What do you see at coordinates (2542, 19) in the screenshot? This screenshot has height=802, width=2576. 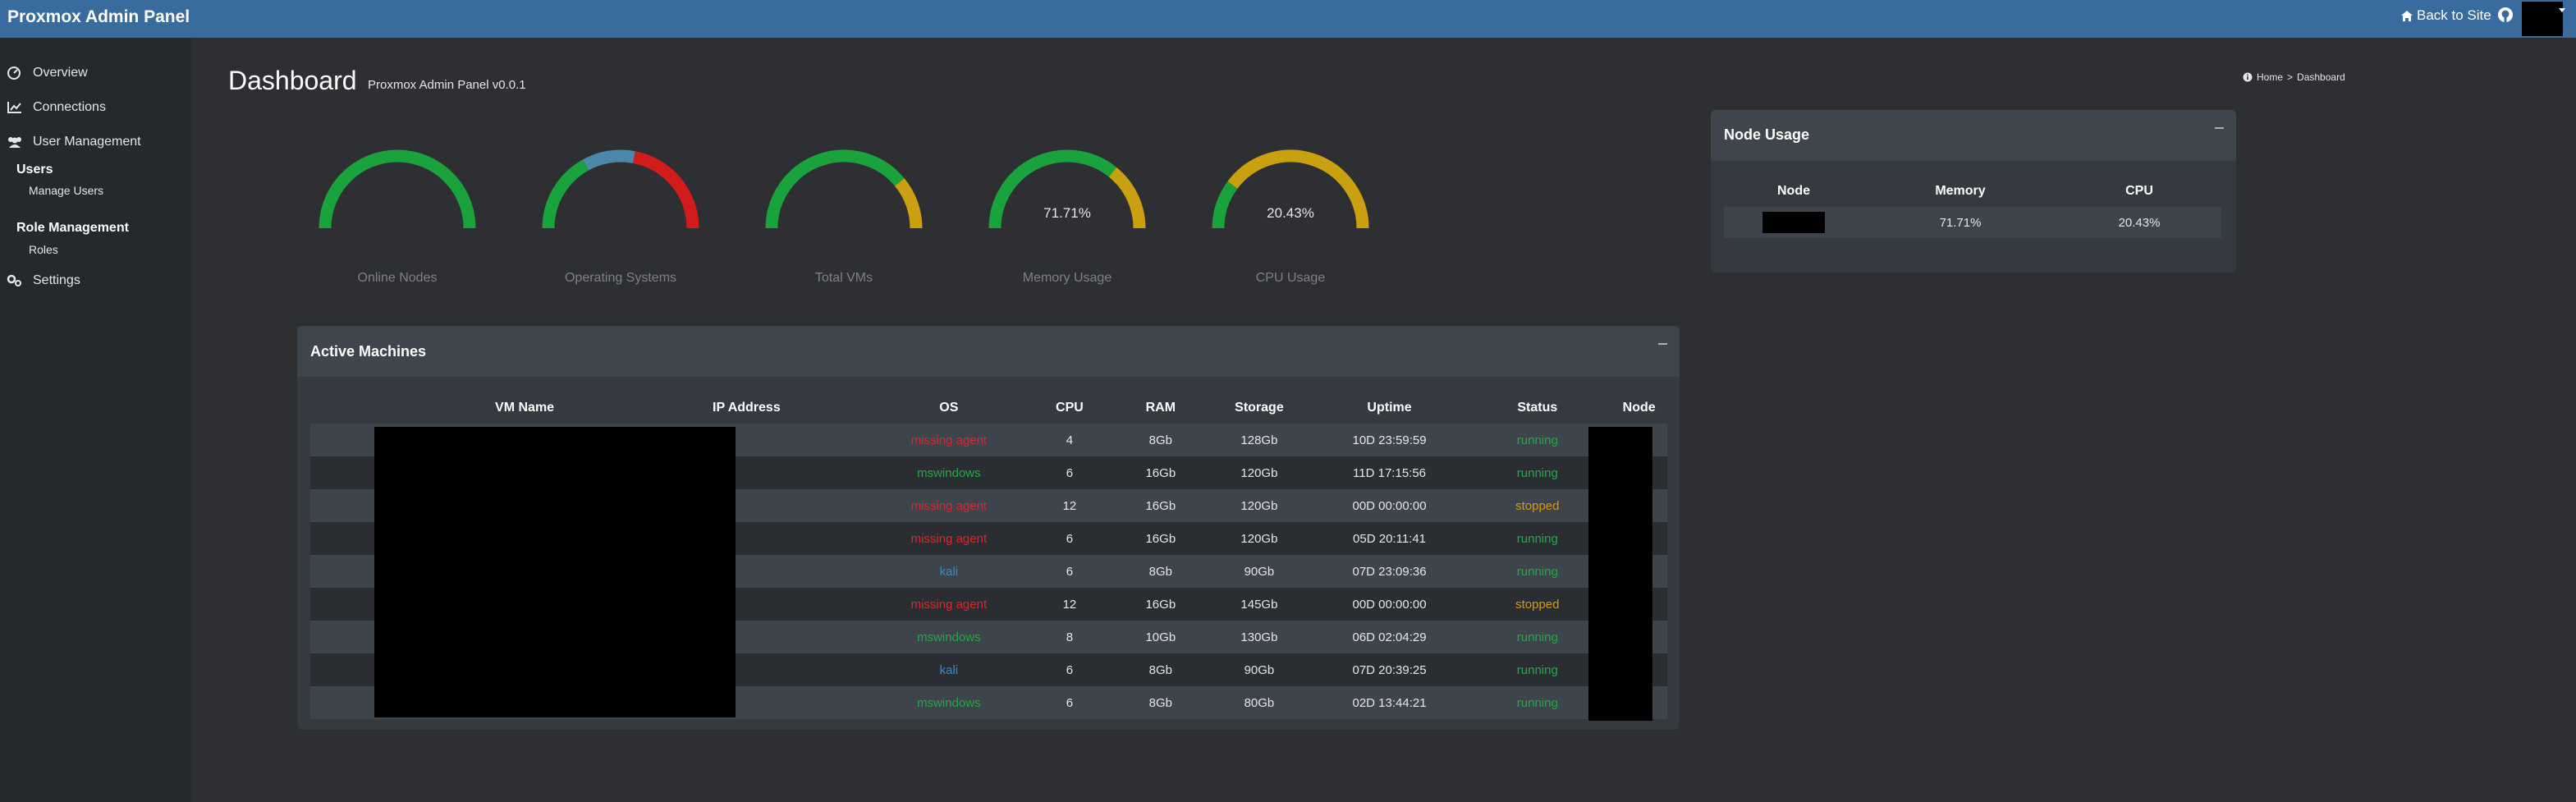 I see `user-avatar` at bounding box center [2542, 19].